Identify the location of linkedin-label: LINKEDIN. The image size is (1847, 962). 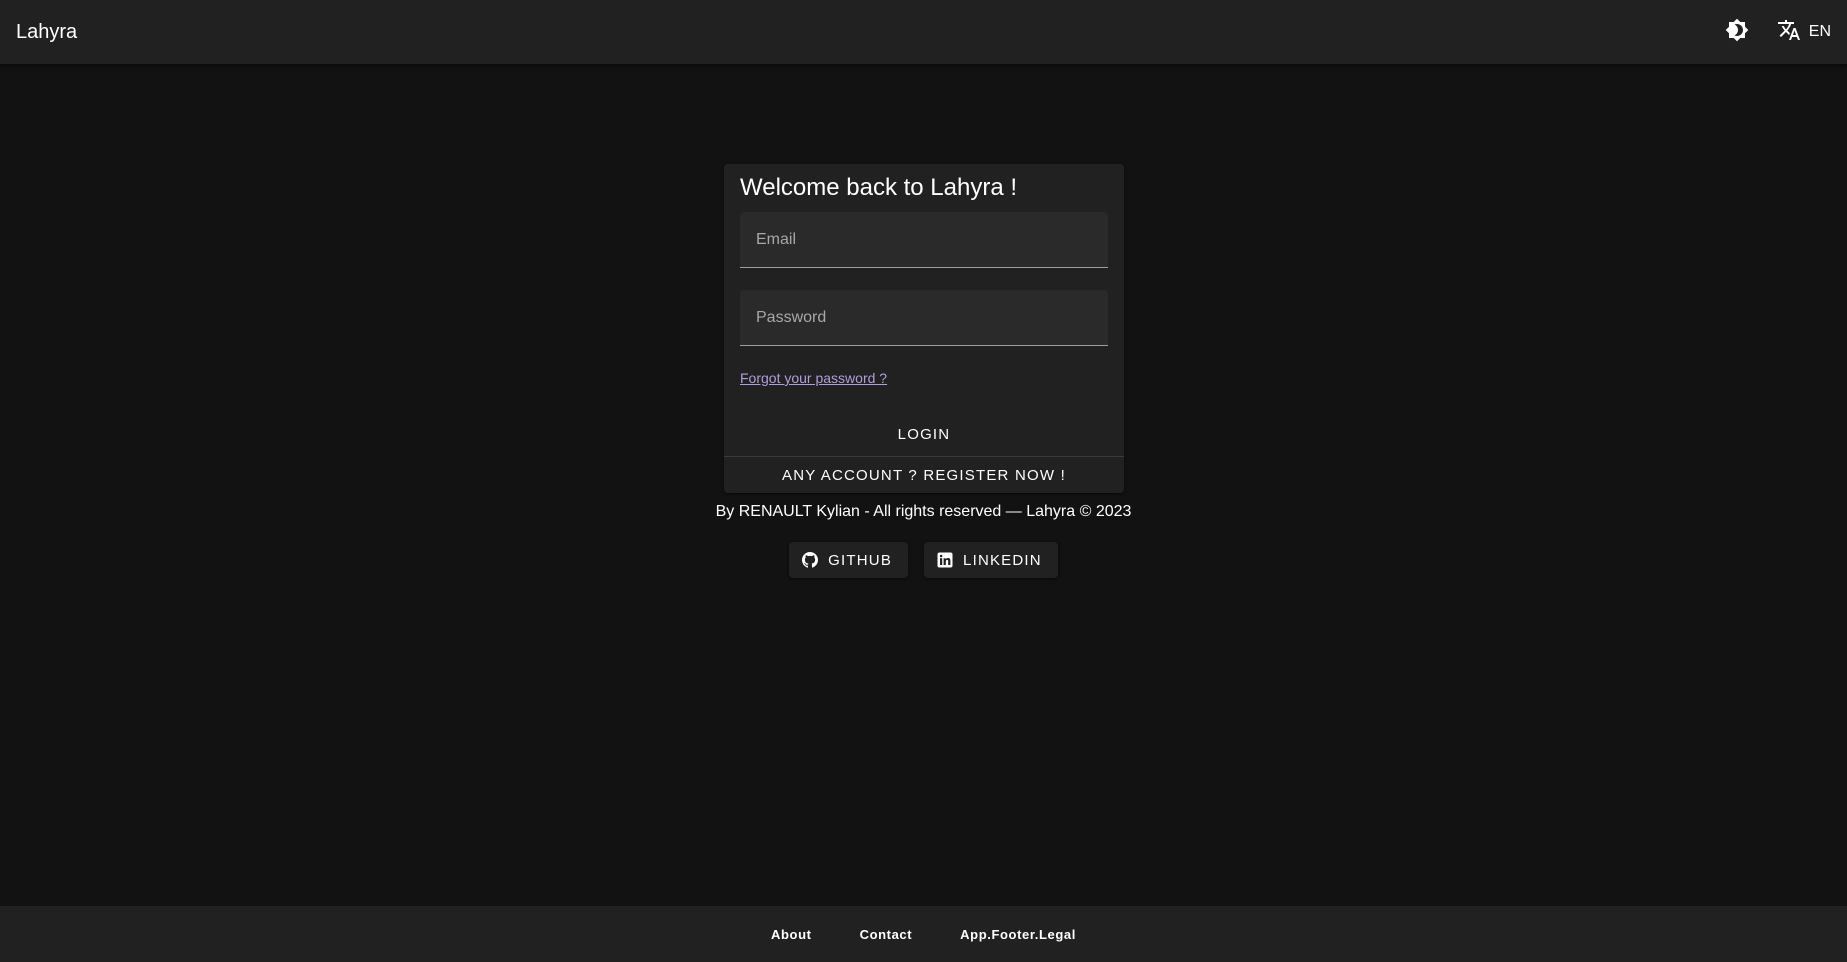
(1002, 560).